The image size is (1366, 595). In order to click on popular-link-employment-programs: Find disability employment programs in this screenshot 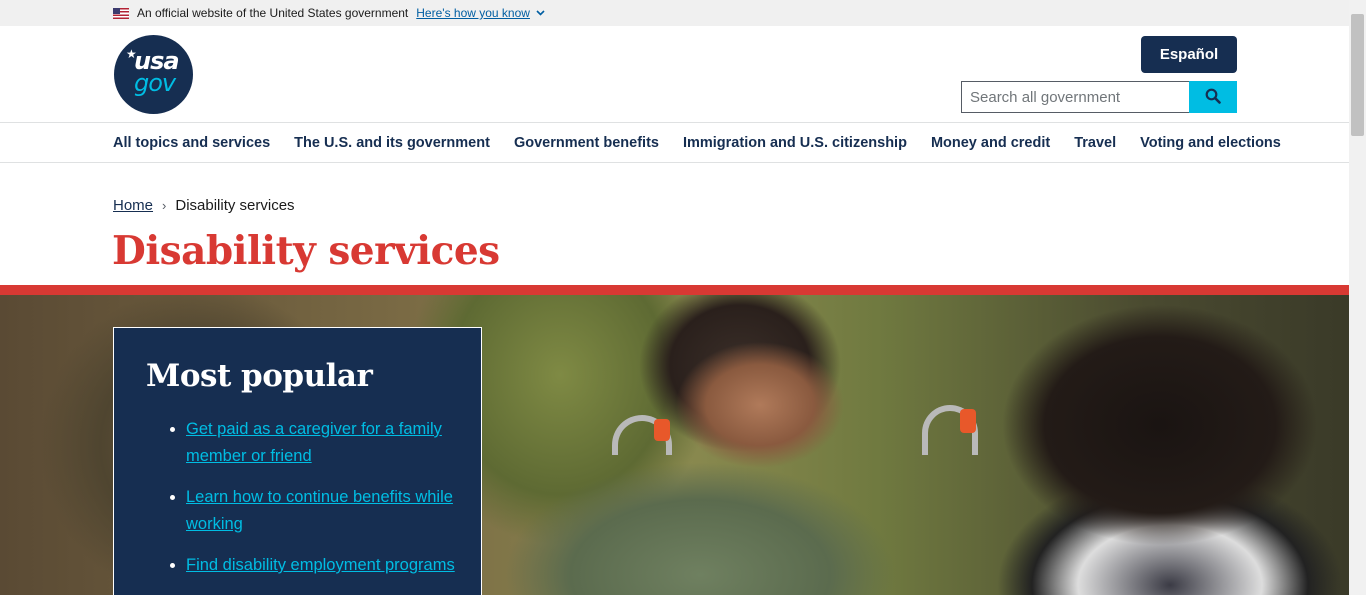, I will do `click(320, 565)`.